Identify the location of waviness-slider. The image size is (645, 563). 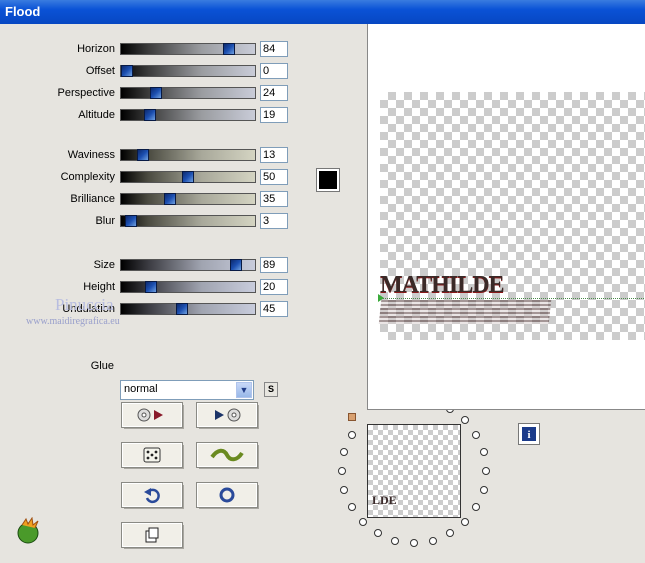
(188, 155).